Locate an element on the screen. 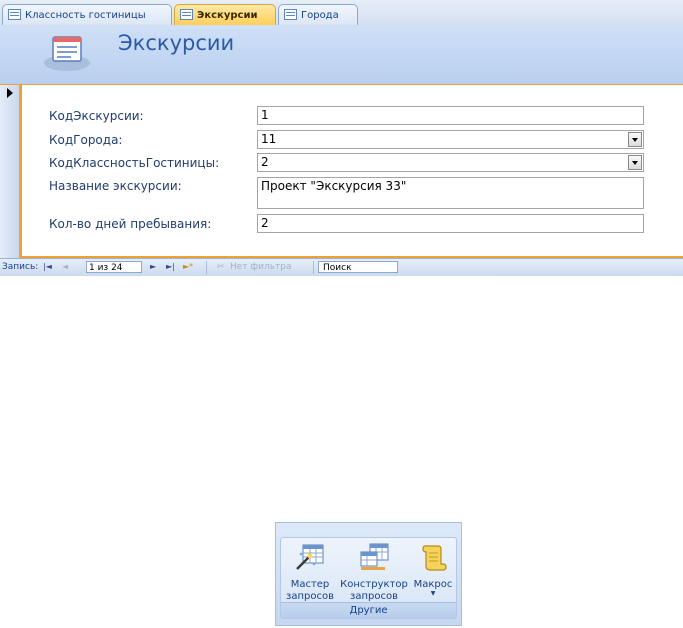  kod-goroda-value: 11 is located at coordinates (269, 139).